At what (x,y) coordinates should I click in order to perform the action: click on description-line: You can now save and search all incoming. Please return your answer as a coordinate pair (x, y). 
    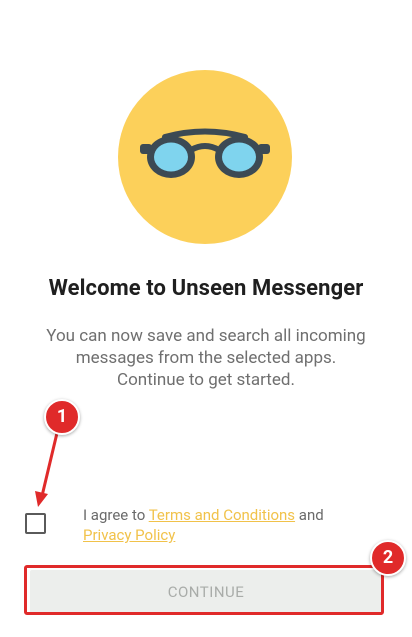
    Looking at the image, I should click on (206, 336).